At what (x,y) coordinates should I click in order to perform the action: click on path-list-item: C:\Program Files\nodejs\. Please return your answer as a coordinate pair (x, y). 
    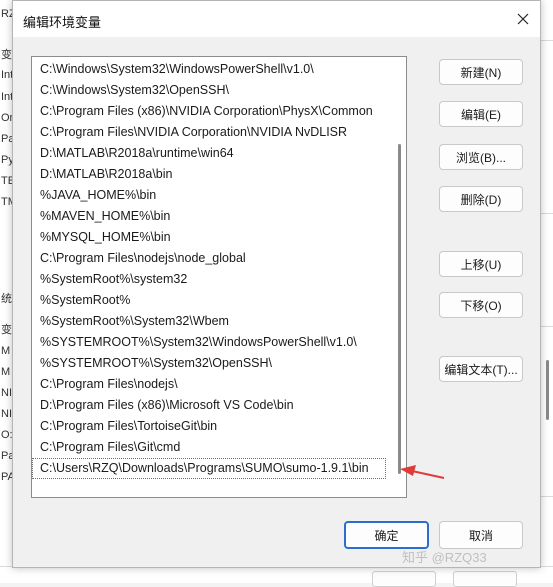
    Looking at the image, I should click on (219, 384).